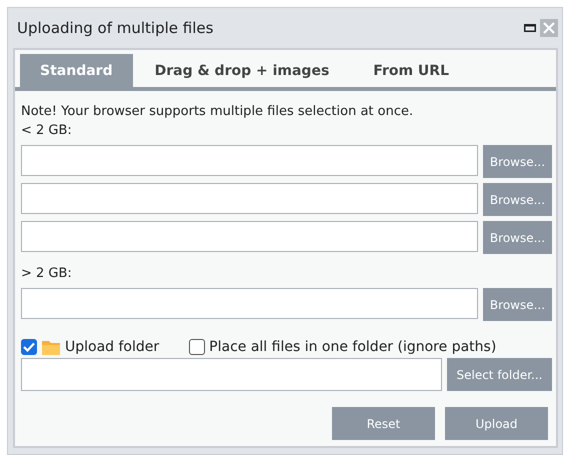 Image resolution: width=565 pixels, height=455 pixels. Describe the element at coordinates (217, 111) in the screenshot. I see `note-text: Note! Your browser supports multiple files selection at once.` at that location.